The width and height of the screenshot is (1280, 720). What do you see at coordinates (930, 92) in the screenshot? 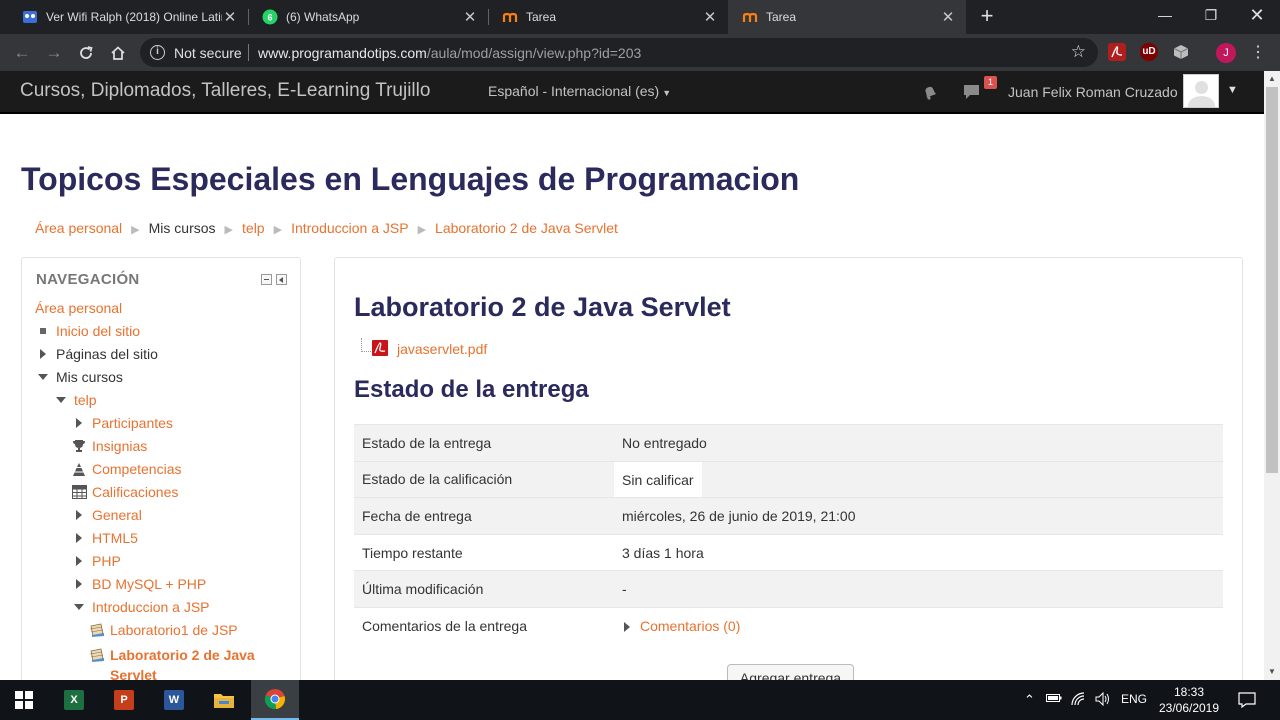
I see `notifications-bell-icon` at bounding box center [930, 92].